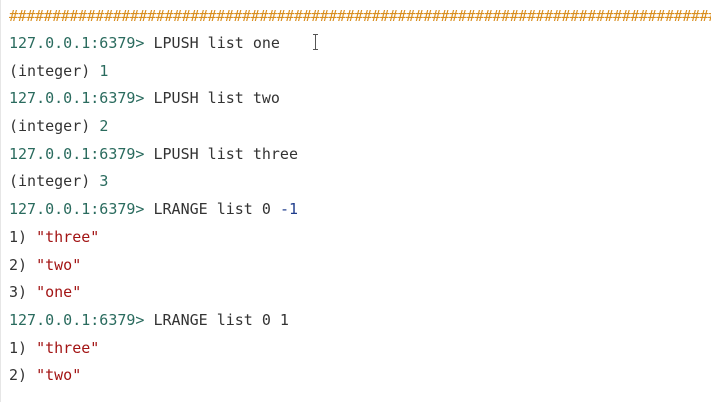 This screenshot has width=716, height=402. What do you see at coordinates (216, 43) in the screenshot?
I see `command: LPUSH list one` at bounding box center [216, 43].